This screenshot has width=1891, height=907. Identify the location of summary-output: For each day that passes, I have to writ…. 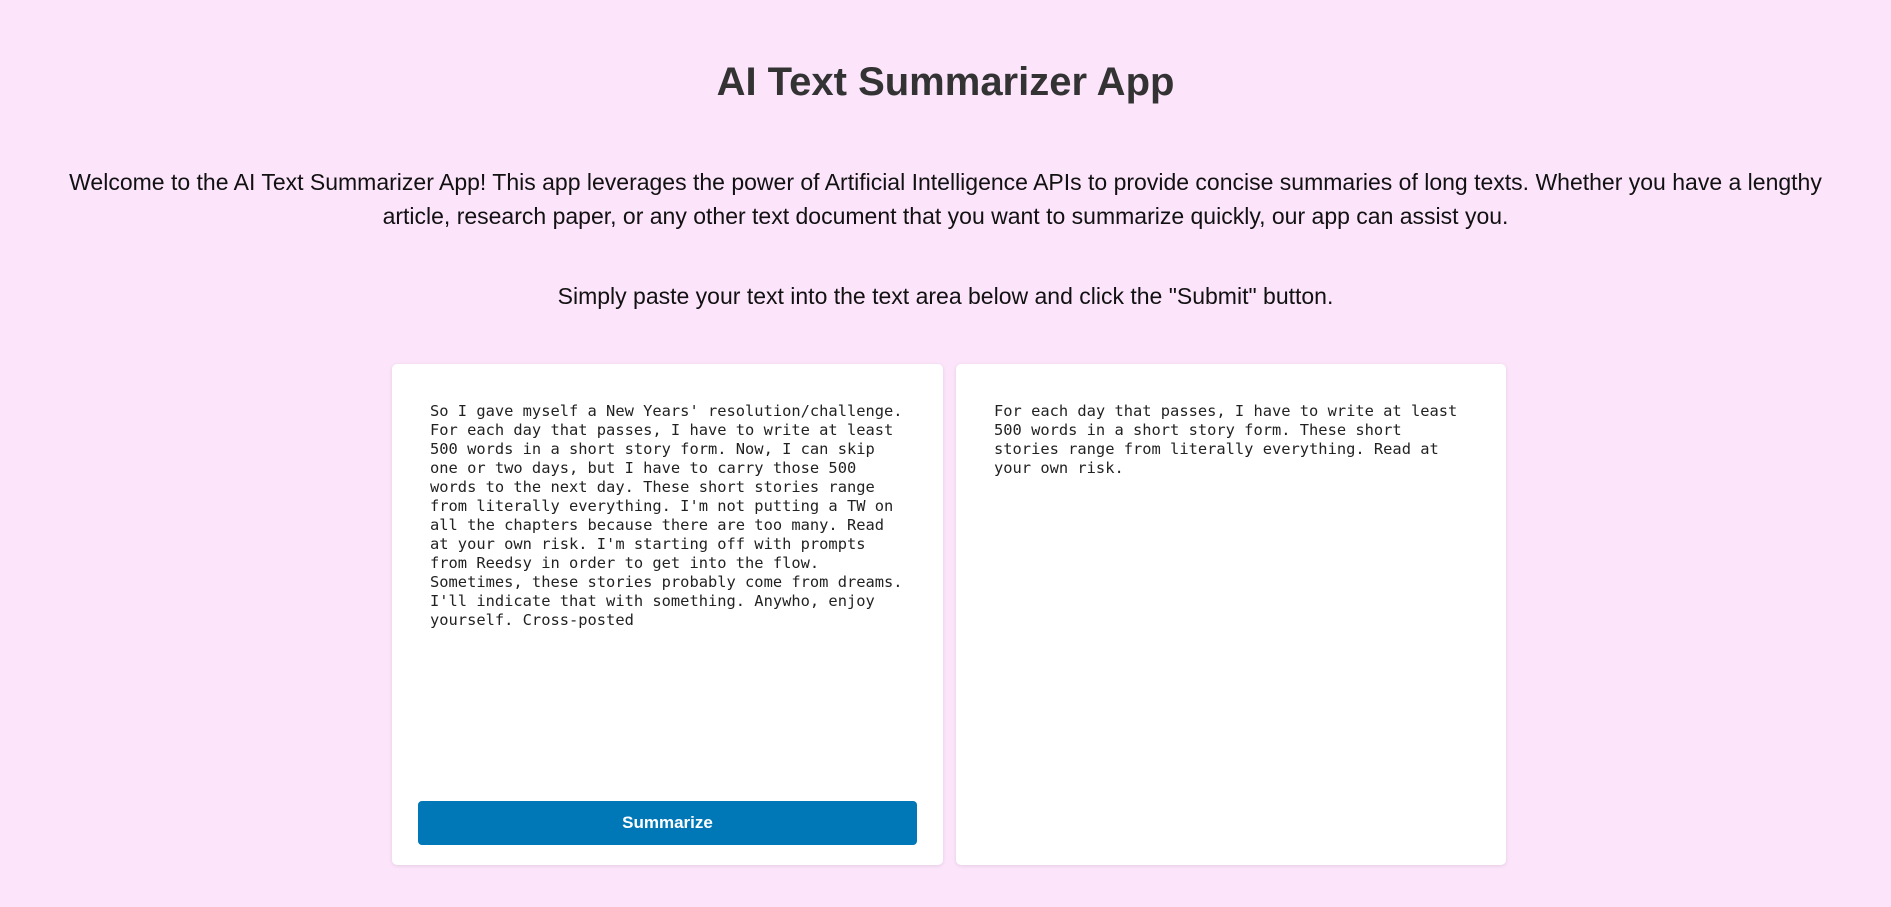
(1230, 439).